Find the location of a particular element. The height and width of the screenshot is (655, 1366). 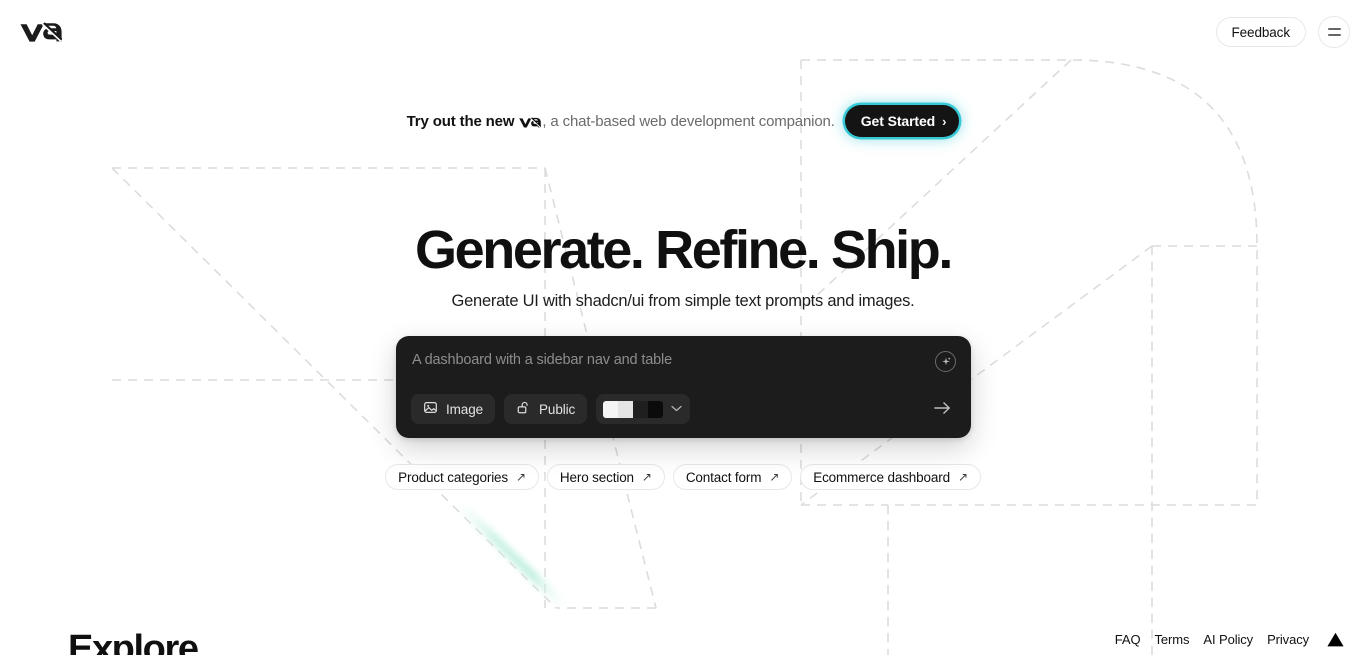

suggestion-chip-product-categories: Product categories ↗ is located at coordinates (462, 477).